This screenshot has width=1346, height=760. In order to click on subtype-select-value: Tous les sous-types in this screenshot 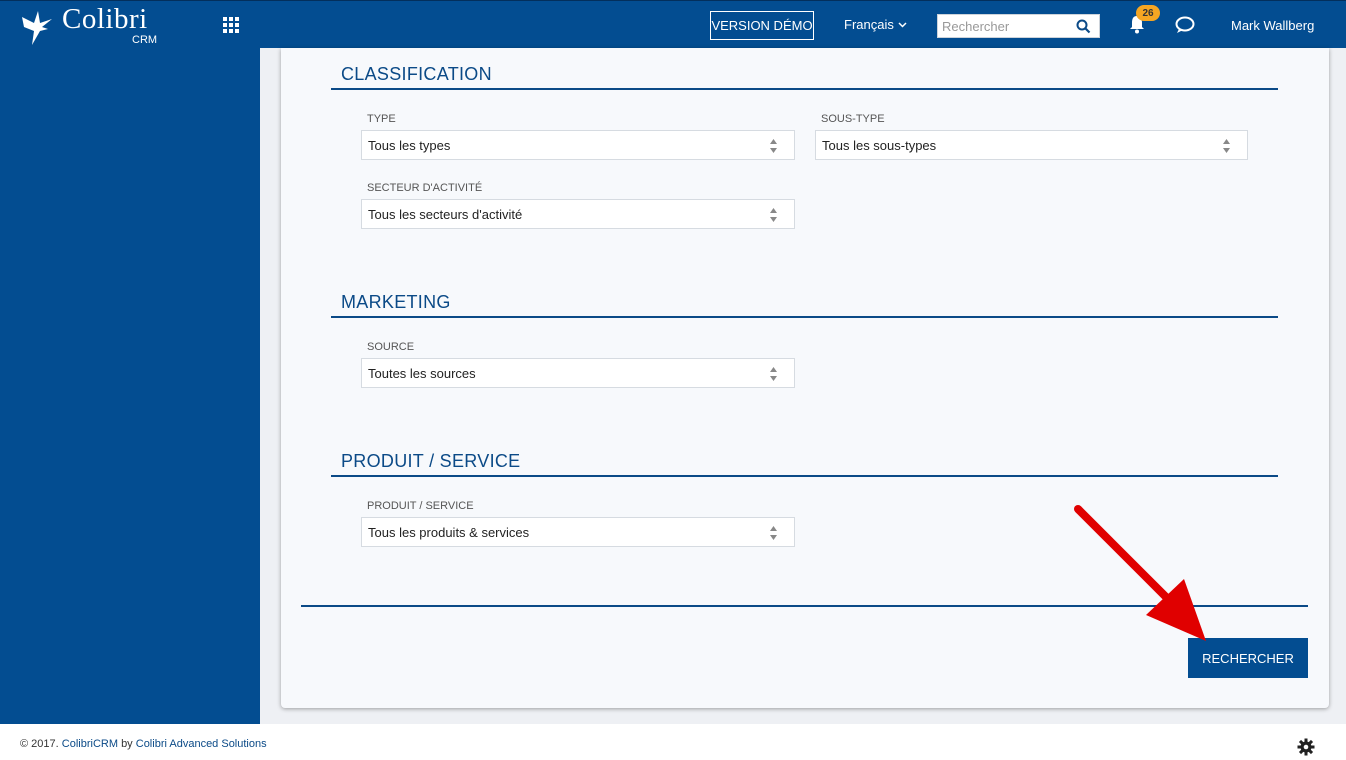, I will do `click(879, 145)`.